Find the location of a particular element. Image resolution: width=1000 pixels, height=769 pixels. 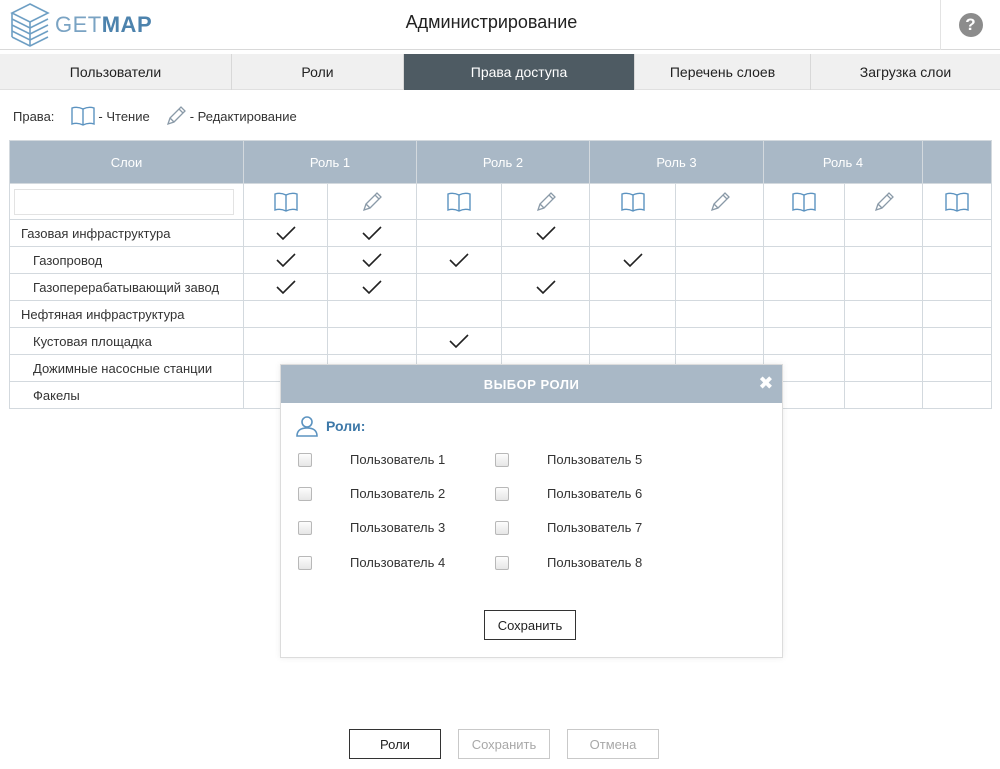

help-icon: ? is located at coordinates (970, 25).